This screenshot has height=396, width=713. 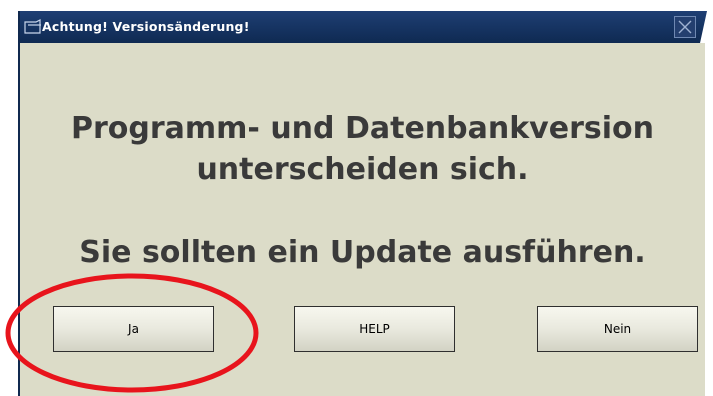 I want to click on message-line-2: unterscheiden sich., so click(x=362, y=169).